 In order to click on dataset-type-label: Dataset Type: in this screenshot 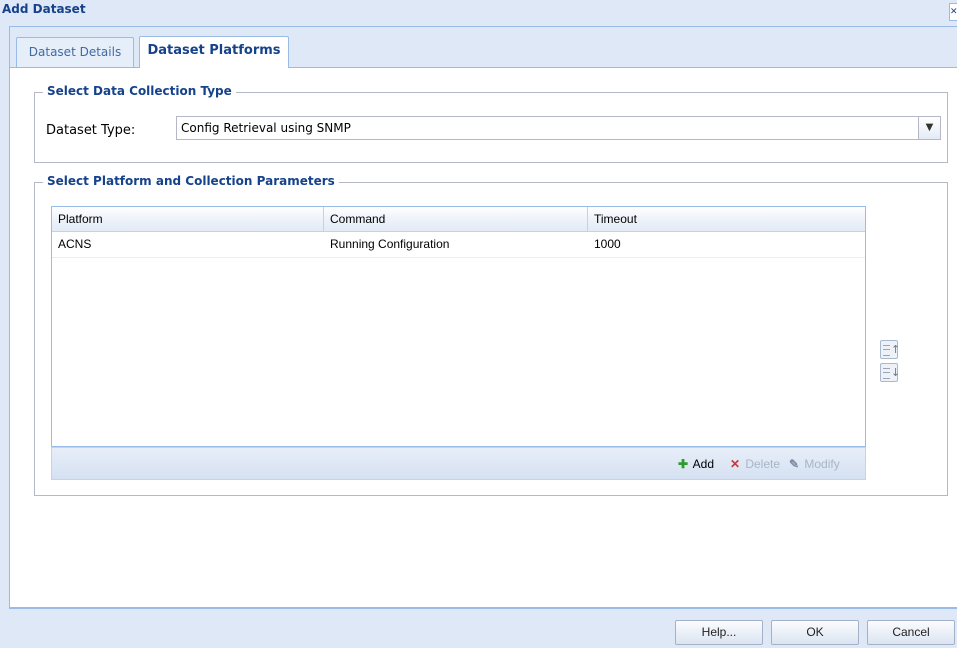, I will do `click(91, 130)`.